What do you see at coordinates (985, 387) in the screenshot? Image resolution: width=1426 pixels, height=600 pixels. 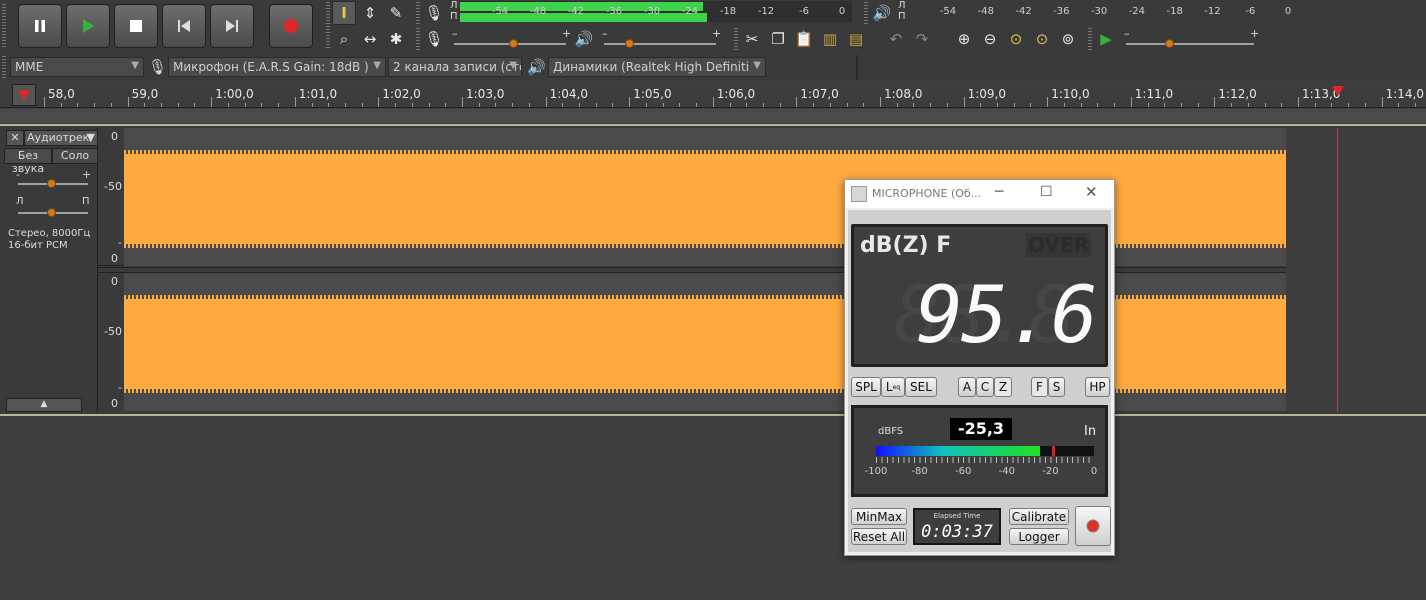 I see `c-weight-button: C` at bounding box center [985, 387].